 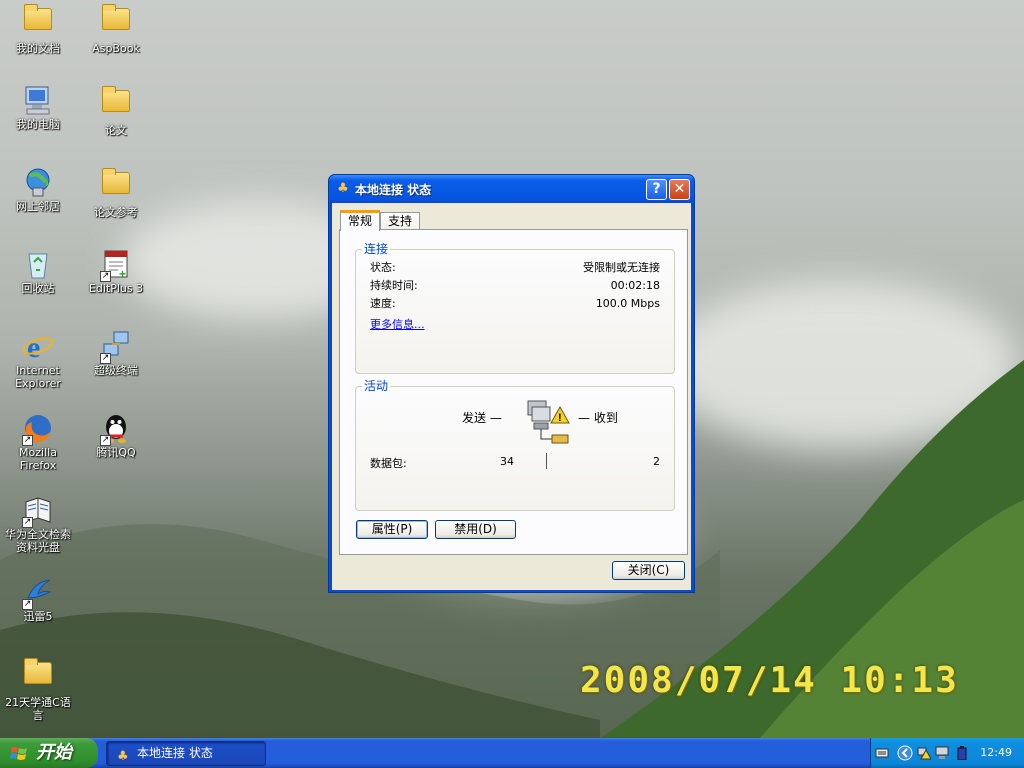 I want to click on packets-received-value: 2, so click(x=656, y=461).